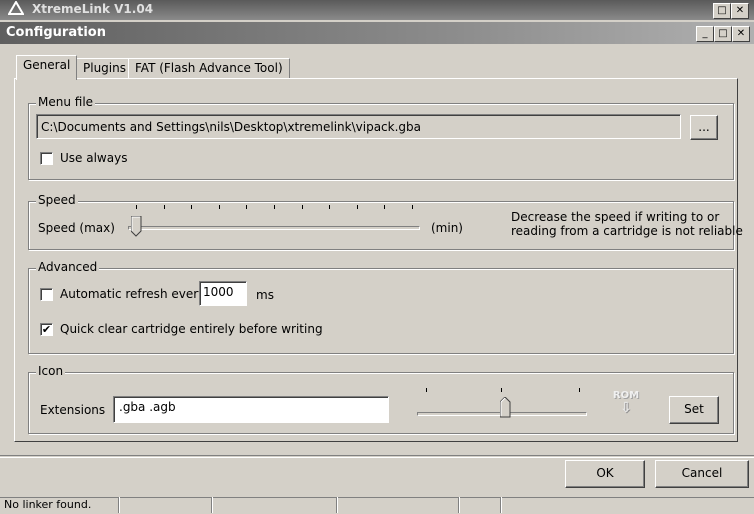 This screenshot has width=754, height=514. I want to click on tab-plugins: Plugins, so click(104, 68).